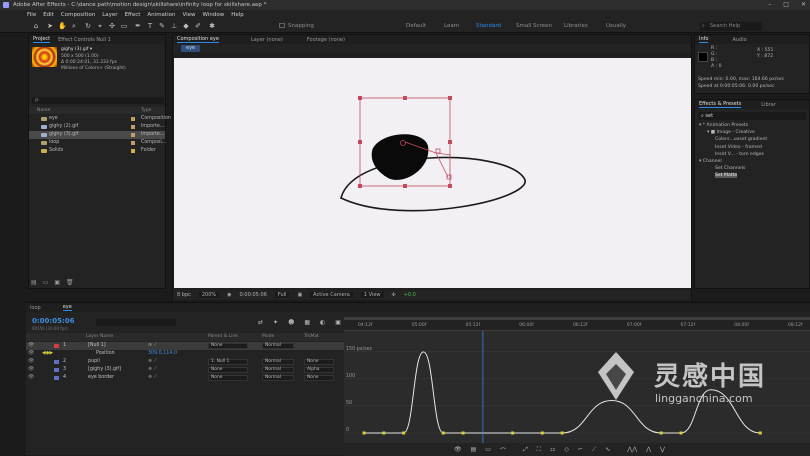 The image size is (810, 456). I want to click on show-transform-box-icon: ▭, so click(488, 450).